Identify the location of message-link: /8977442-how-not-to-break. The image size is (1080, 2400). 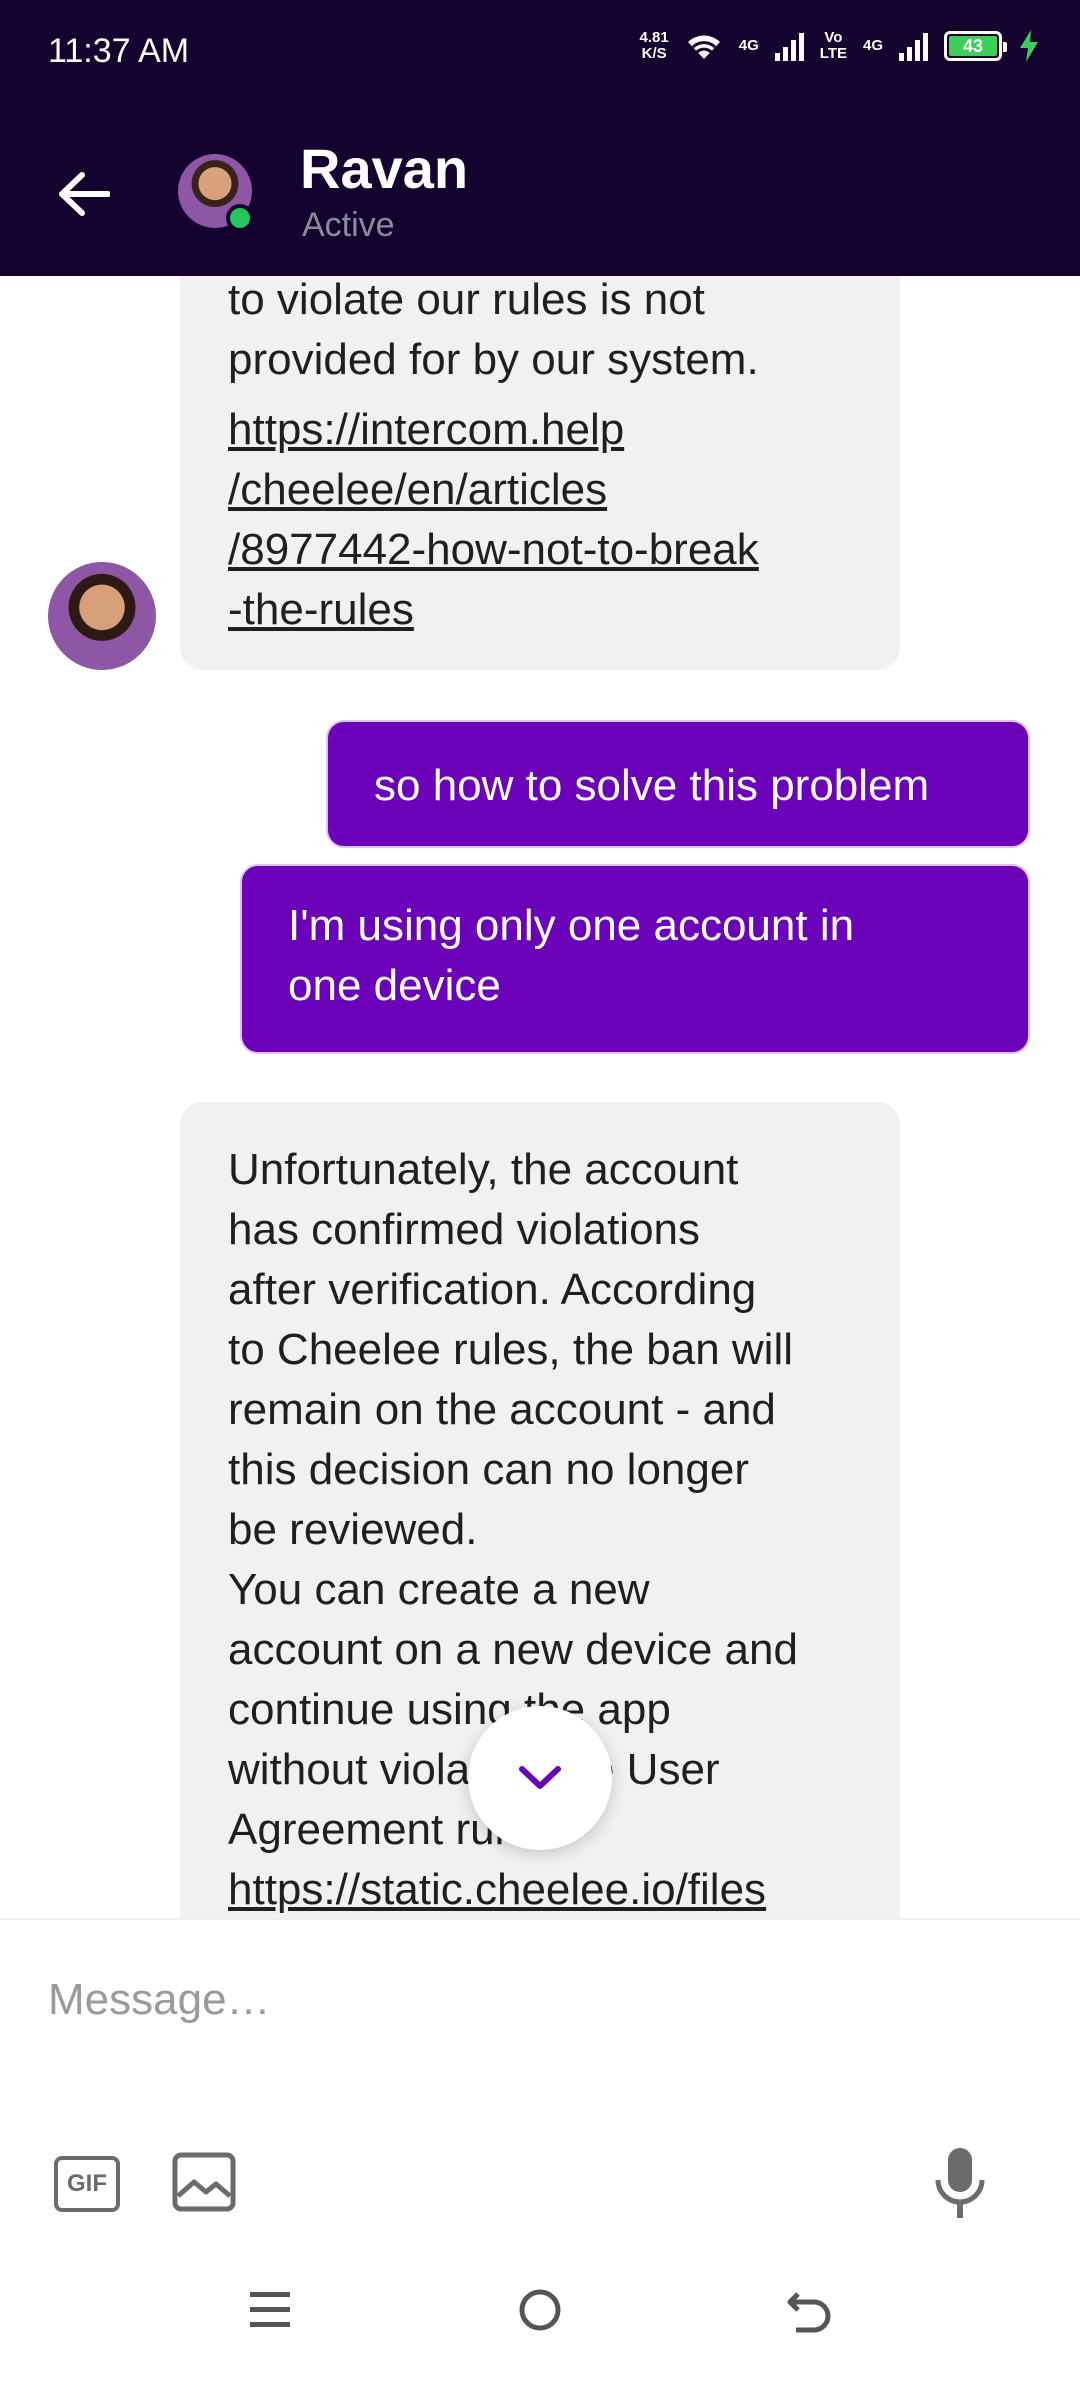
(540, 550).